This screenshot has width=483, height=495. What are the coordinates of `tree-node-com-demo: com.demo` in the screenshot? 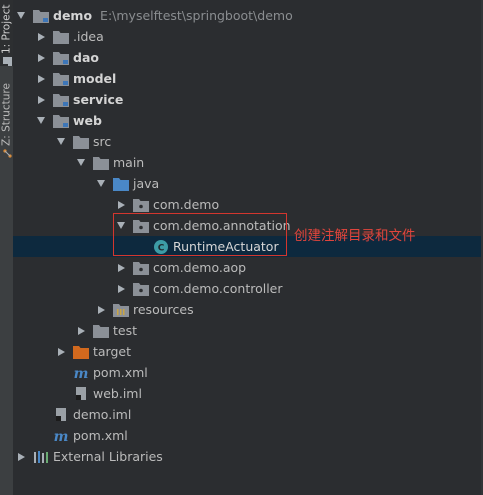 It's located at (248, 204).